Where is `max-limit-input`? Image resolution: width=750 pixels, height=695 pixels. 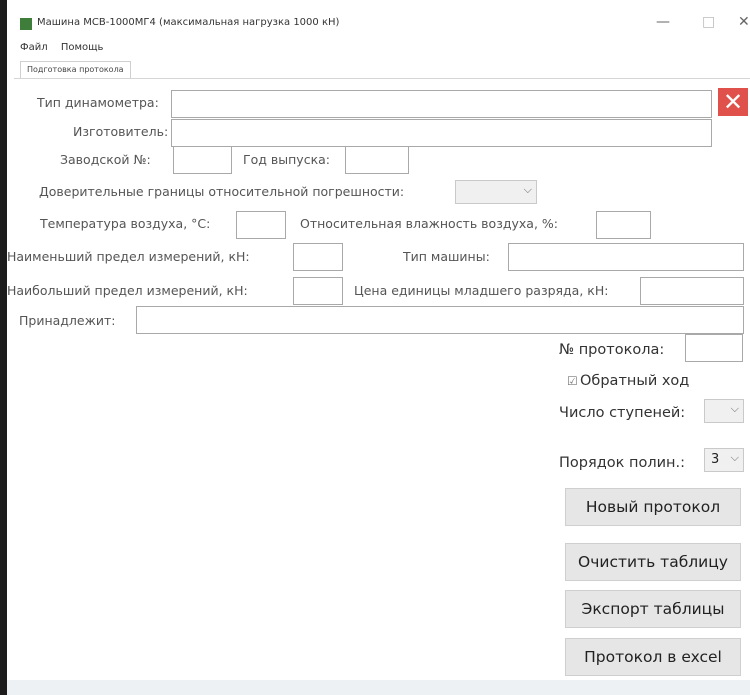
max-limit-input is located at coordinates (318, 291).